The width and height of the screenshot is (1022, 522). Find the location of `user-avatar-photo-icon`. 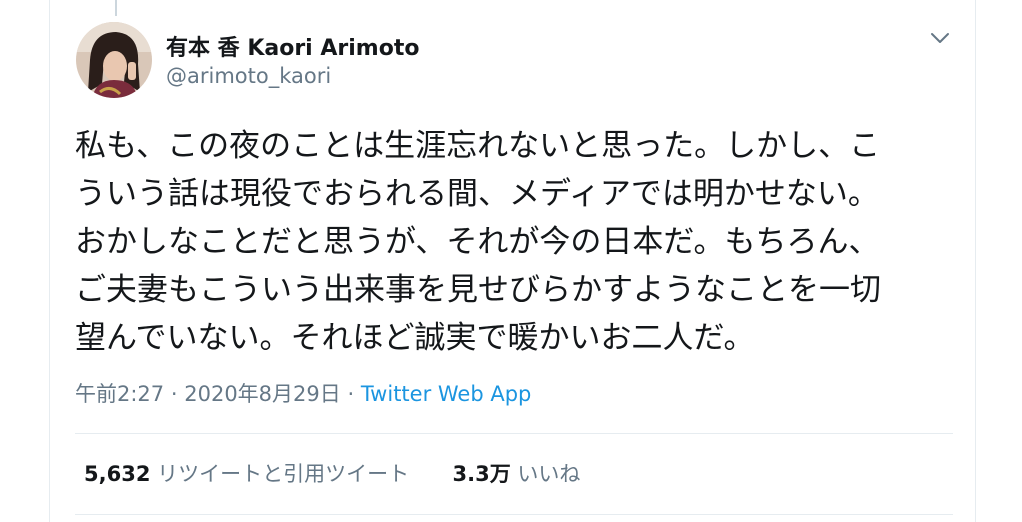

user-avatar-photo-icon is located at coordinates (114, 60).